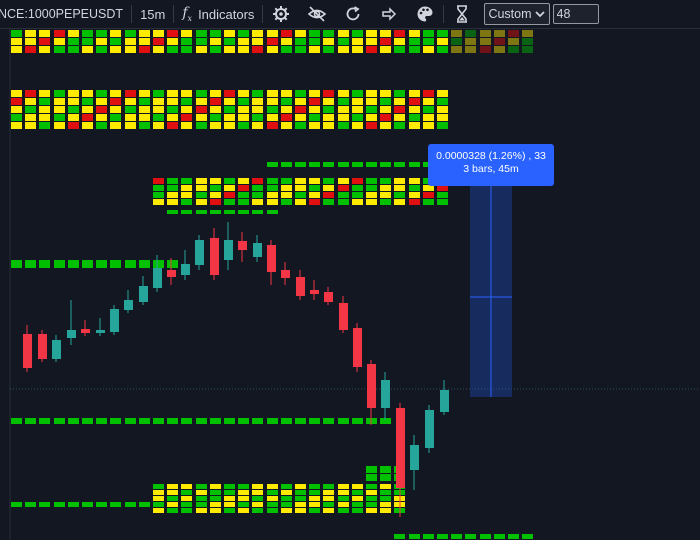  Describe the element at coordinates (218, 14) in the screenshot. I see `indicators-button: fx Indicators` at that location.